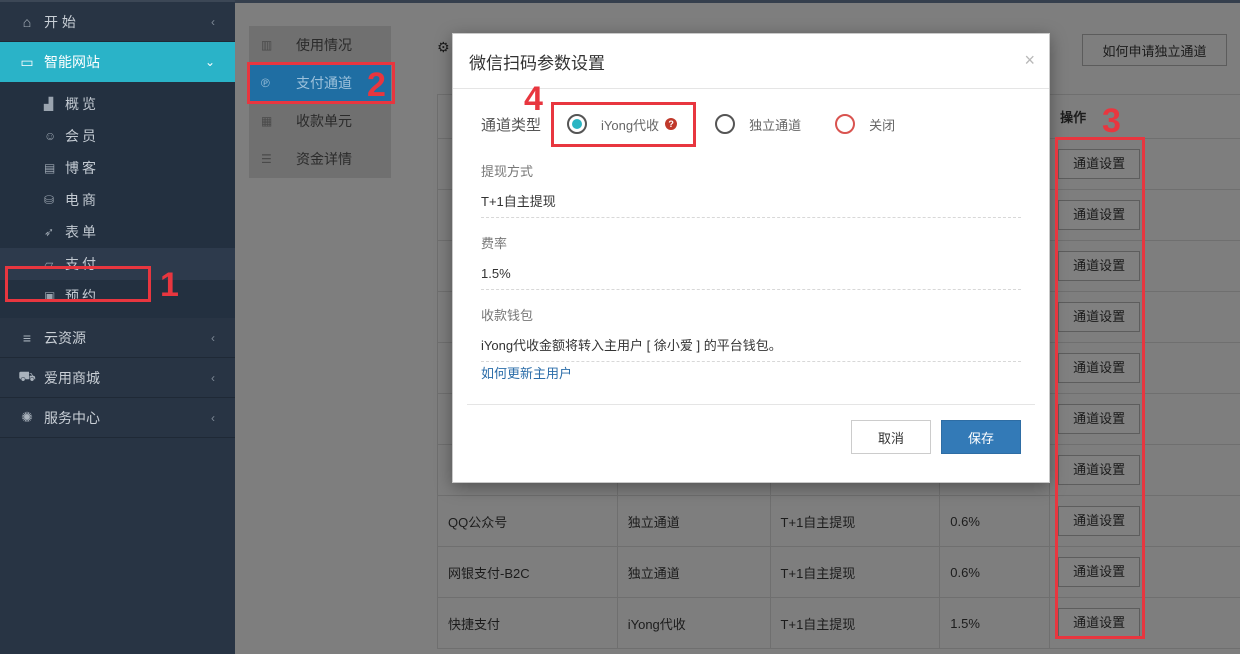 The image size is (1240, 654). I want to click on withdraw-field: 提现方式 T+1自主提现, so click(752, 188).